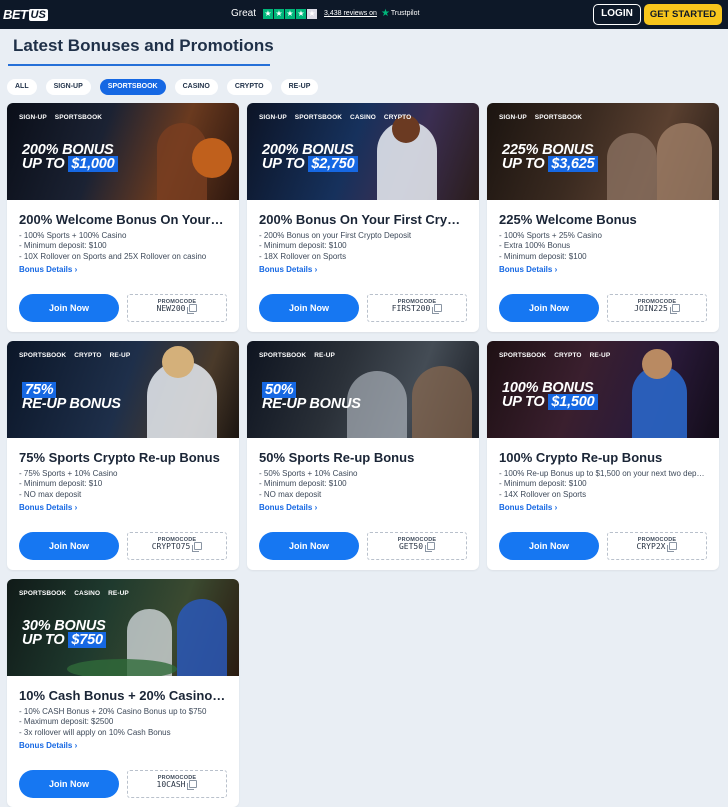 The height and width of the screenshot is (807, 728). Describe the element at coordinates (363, 389) in the screenshot. I see `promo-banner: SPORTSBOOK RE-UP 50% RE-UP BONUS` at that location.